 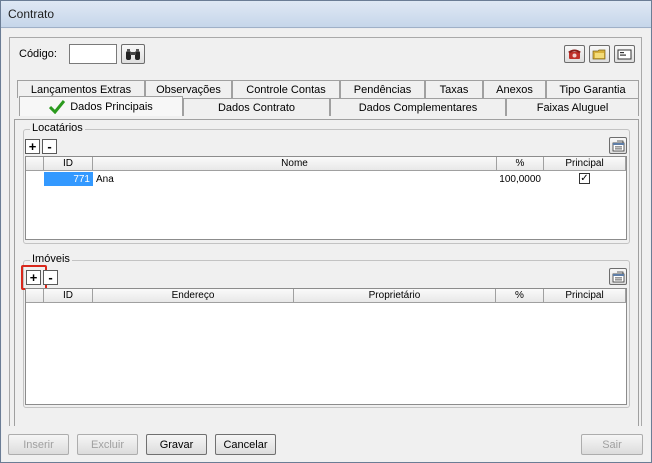 I want to click on locatarios-col-principal: Principal, so click(x=585, y=164).